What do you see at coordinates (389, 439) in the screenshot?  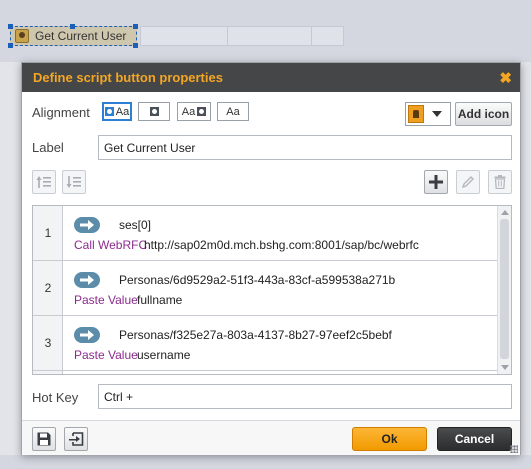 I see `ok-button: Ok` at bounding box center [389, 439].